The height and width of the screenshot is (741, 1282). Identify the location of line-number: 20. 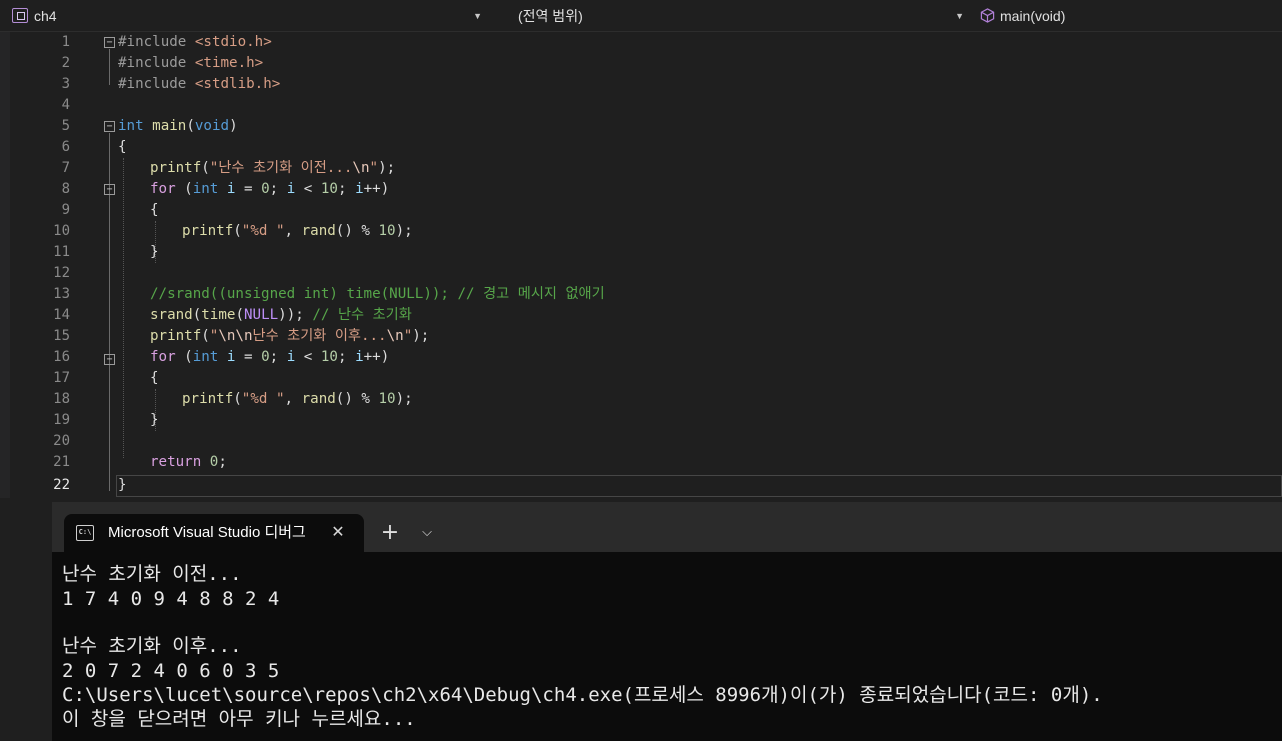
(61, 441).